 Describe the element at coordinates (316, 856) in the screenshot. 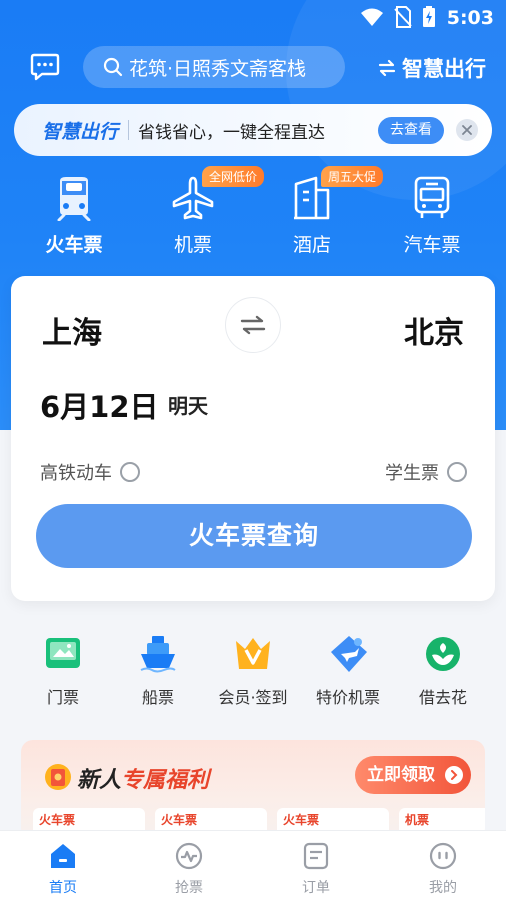

I see `order-icon` at that location.